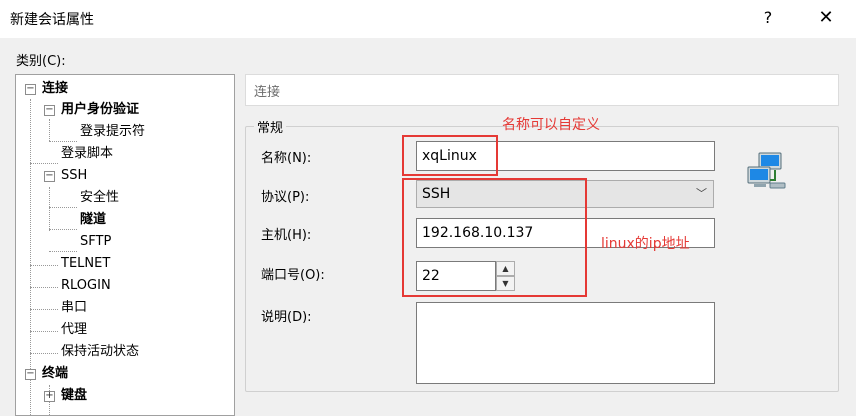  I want to click on tree-item-ssh: SSH, so click(74, 176).